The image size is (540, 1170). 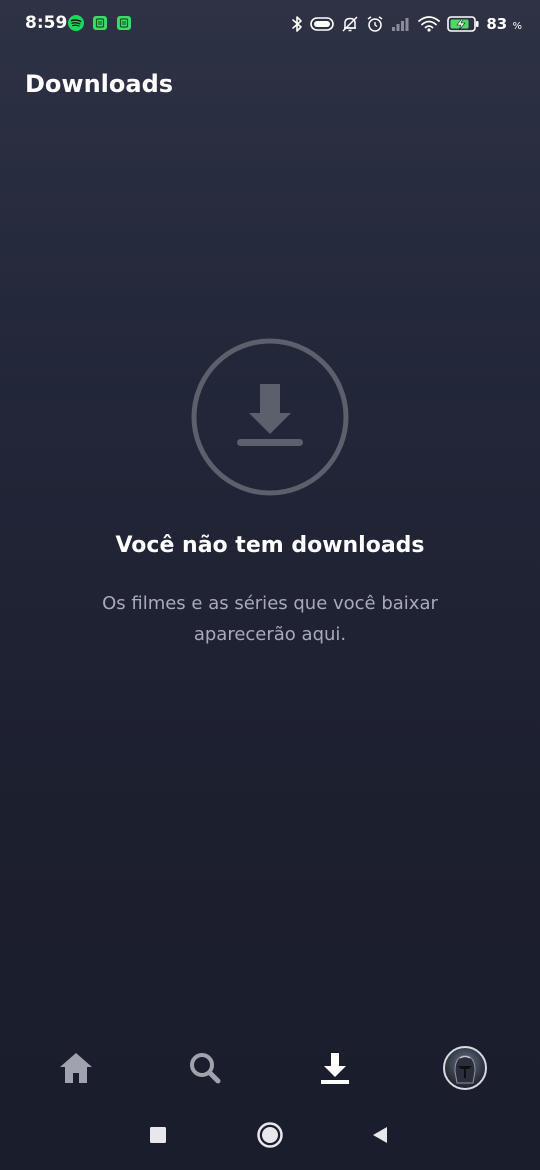 I want to click on nav-profile-button, so click(x=465, y=1070).